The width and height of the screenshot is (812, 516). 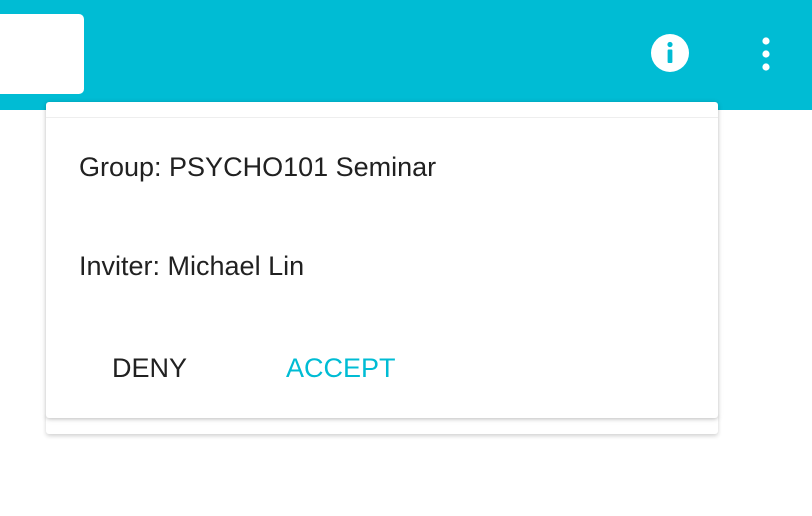 What do you see at coordinates (382, 117) in the screenshot?
I see `card-divider` at bounding box center [382, 117].